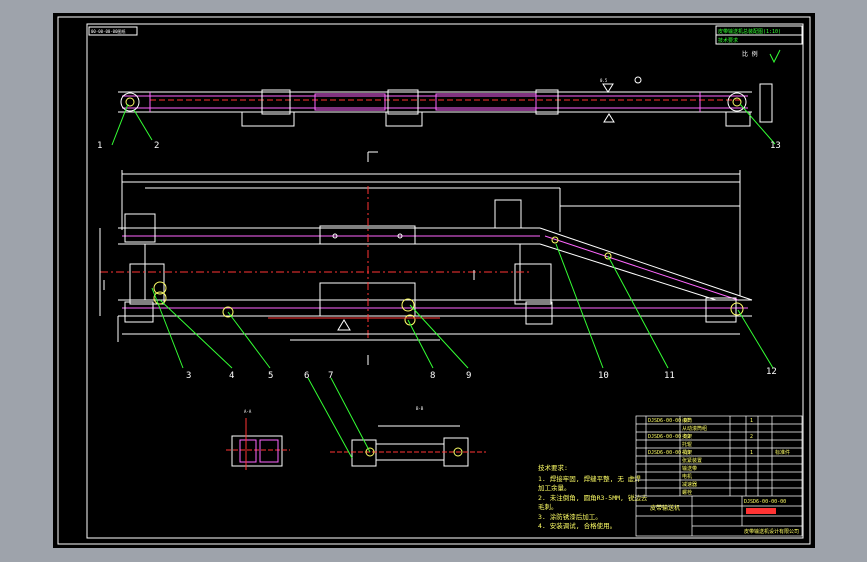 This screenshot has height=562, width=867. Describe the element at coordinates (749, 31) in the screenshot. I see `header-title: 皮带输送机总装配图(1:10)` at that location.